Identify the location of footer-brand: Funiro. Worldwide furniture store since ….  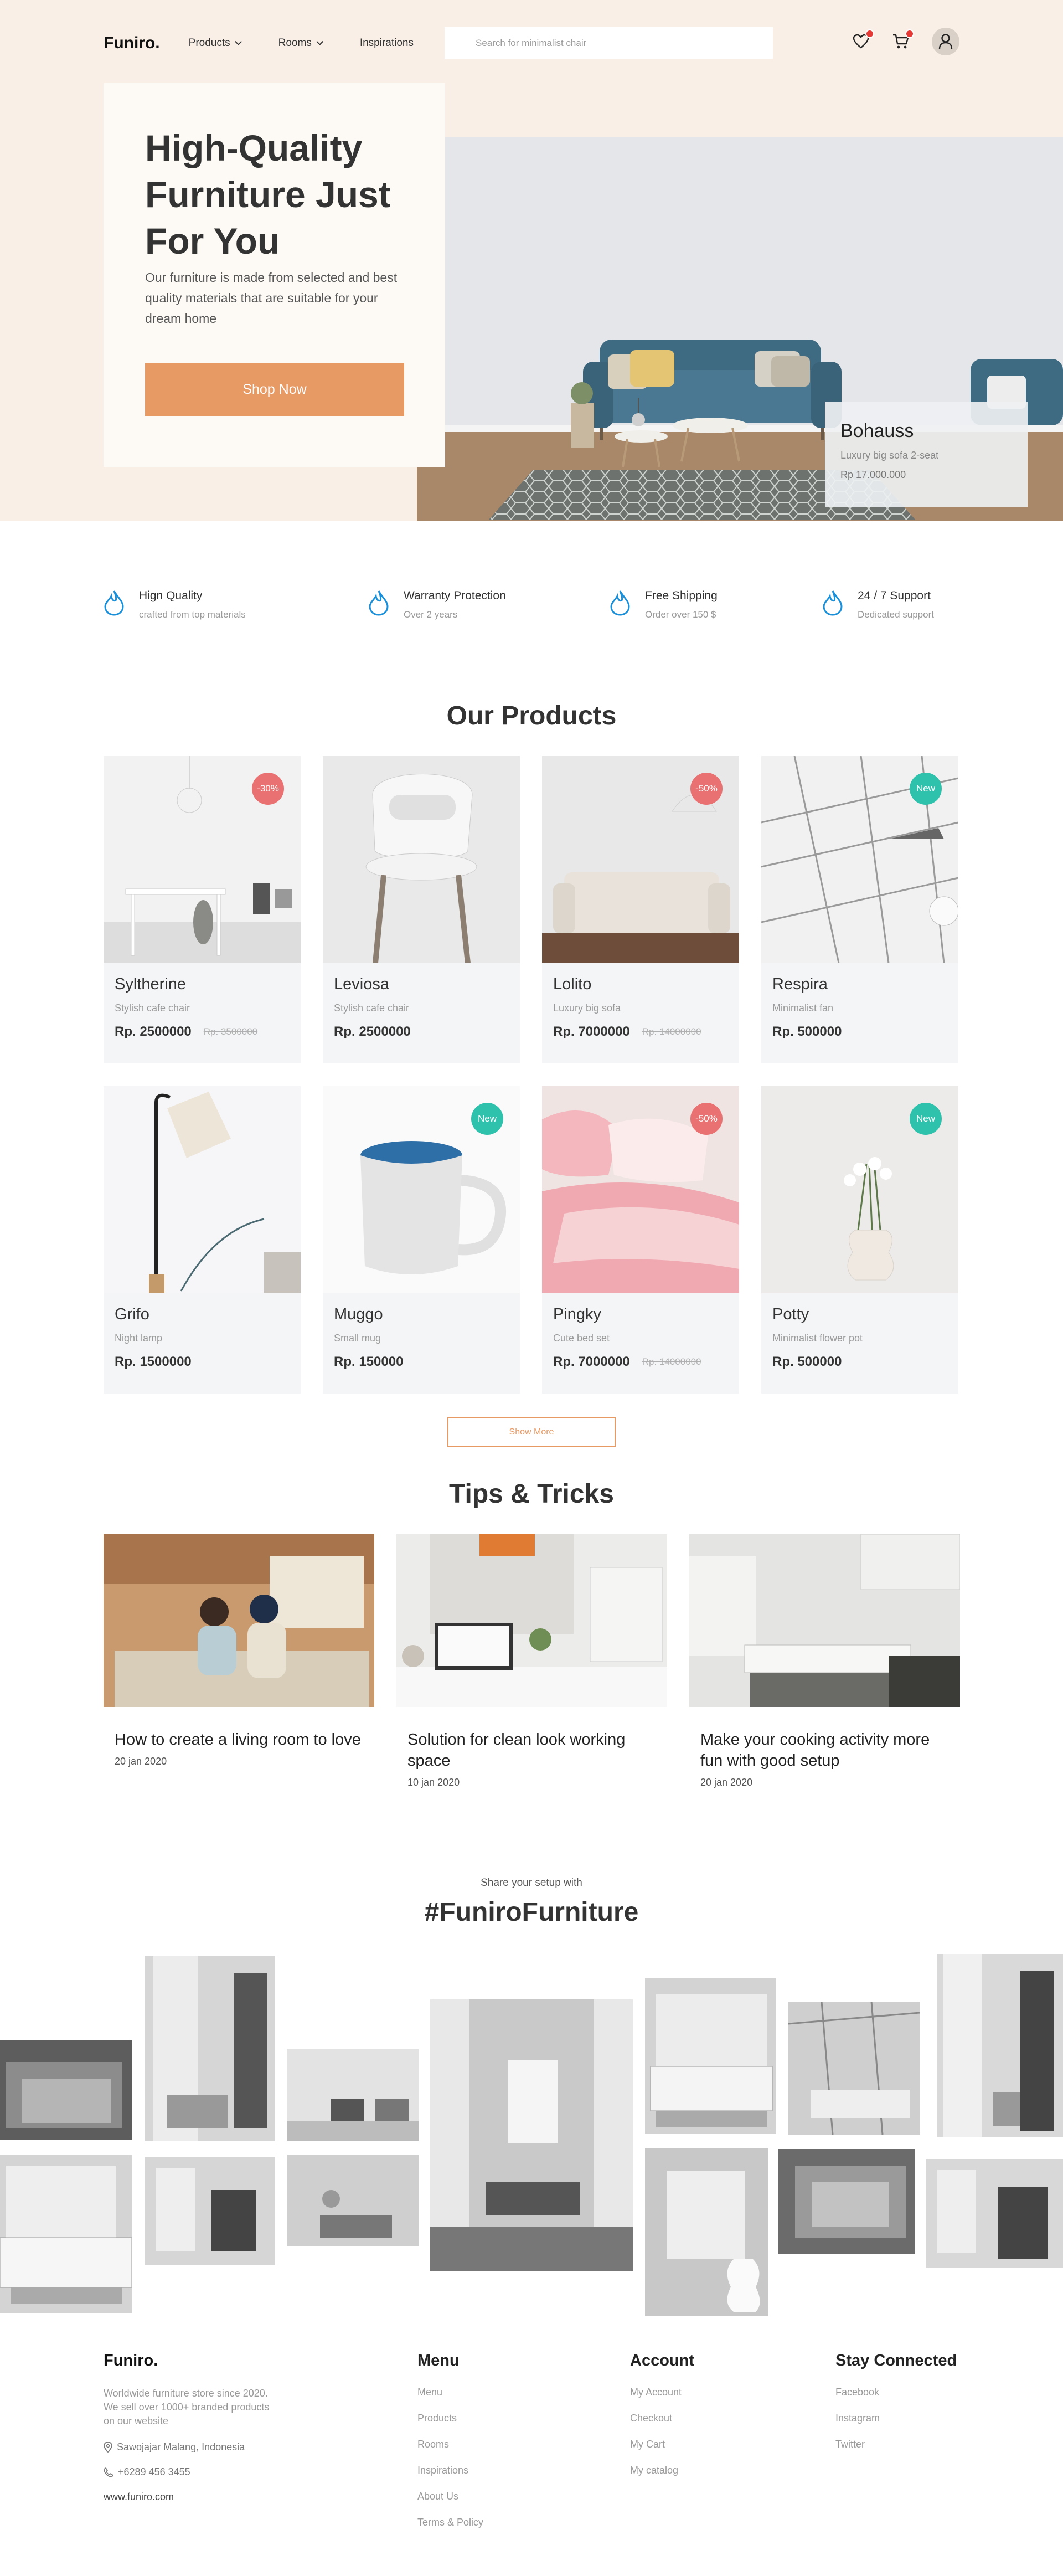
(192, 2427).